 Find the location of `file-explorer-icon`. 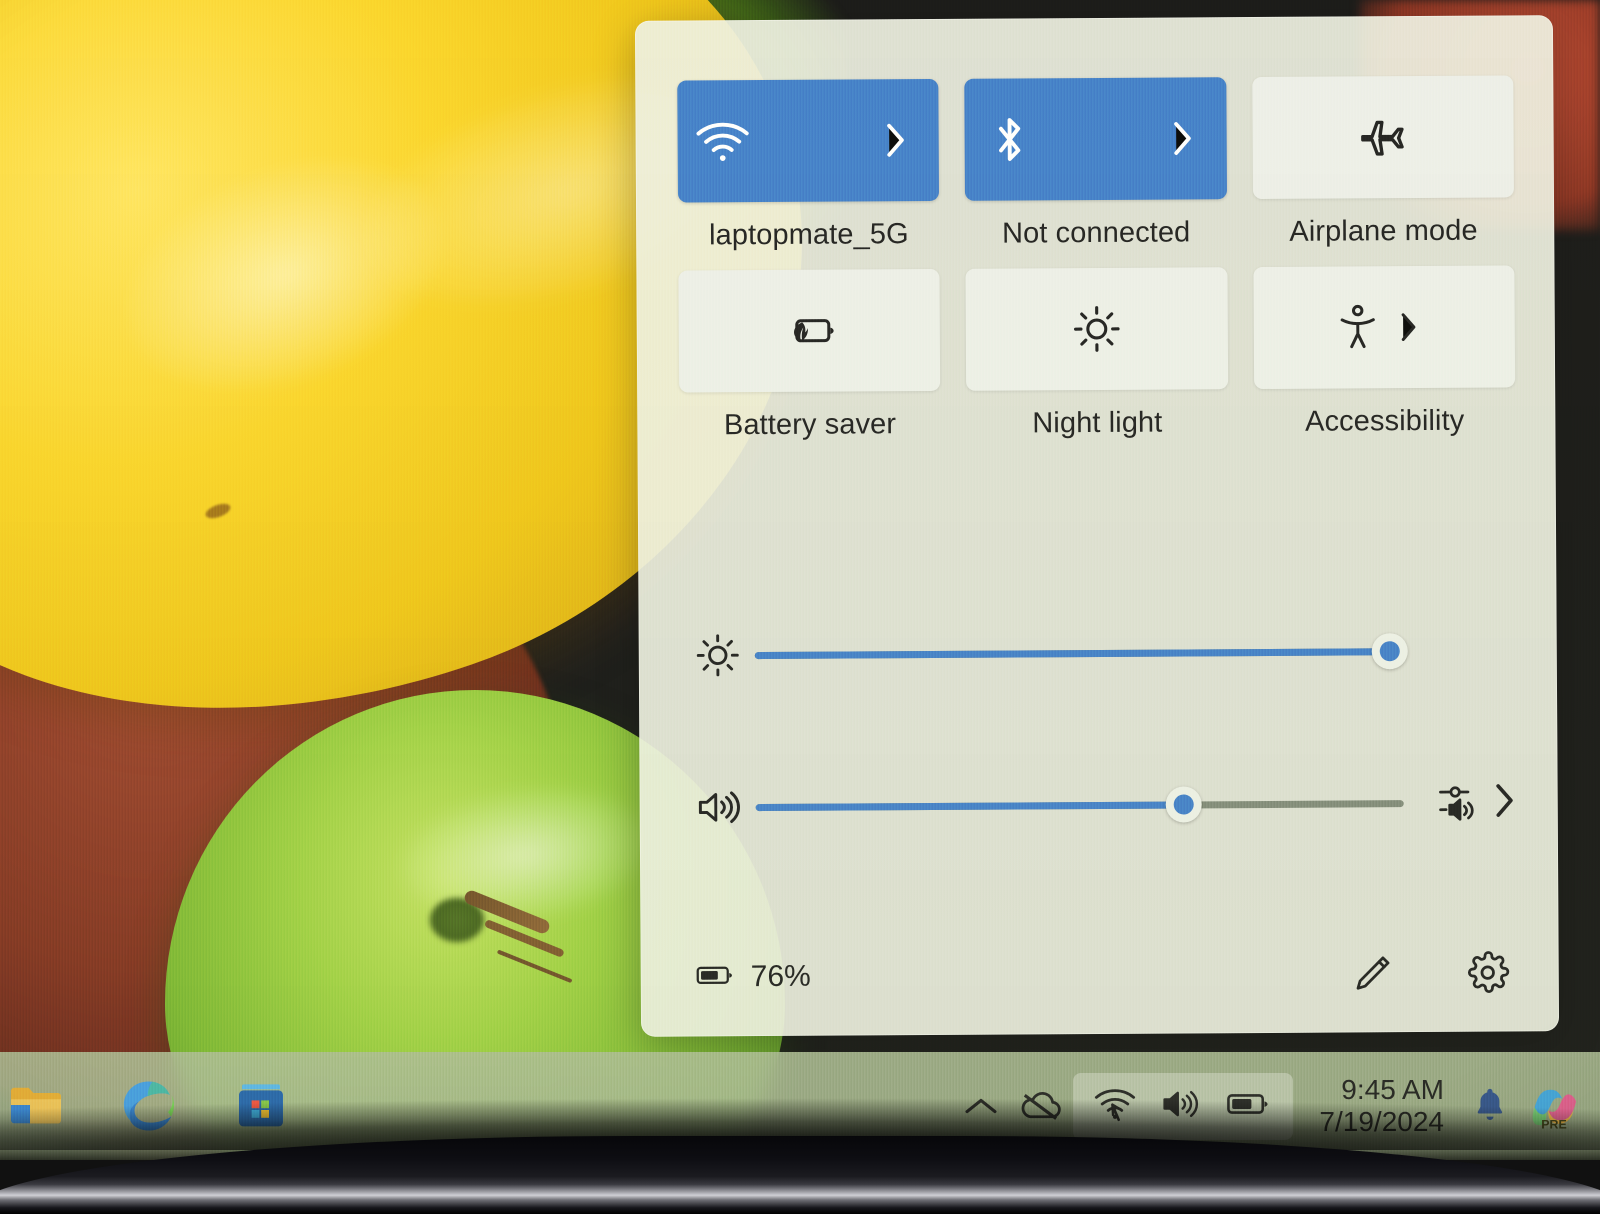

file-explorer-icon is located at coordinates (37, 1106).